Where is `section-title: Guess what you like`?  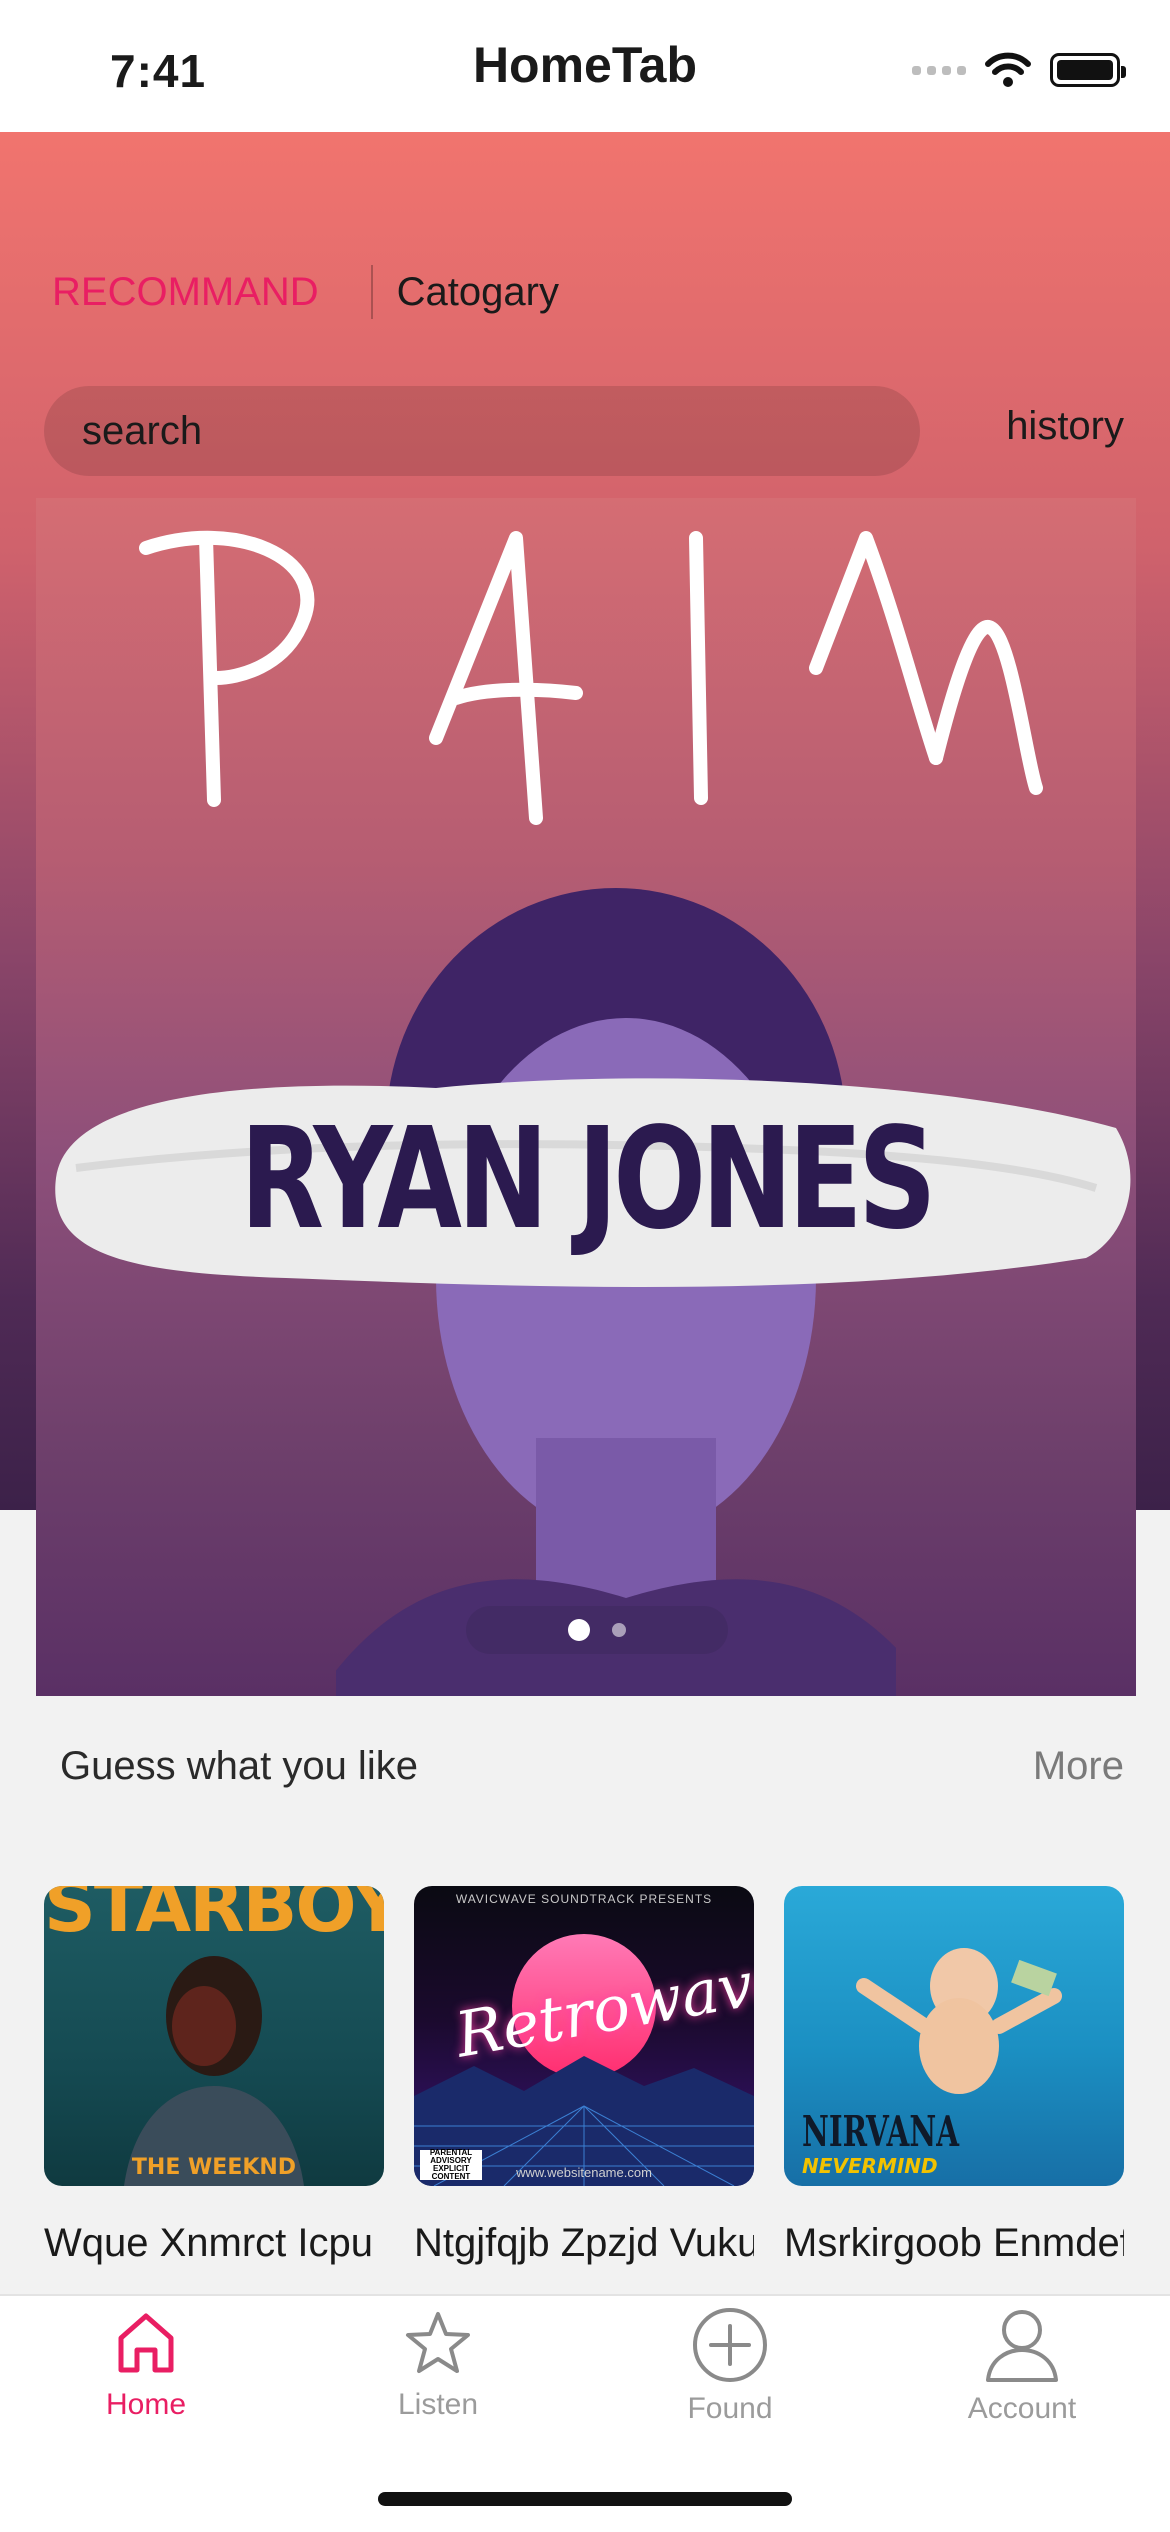
section-title: Guess what you like is located at coordinates (239, 1766).